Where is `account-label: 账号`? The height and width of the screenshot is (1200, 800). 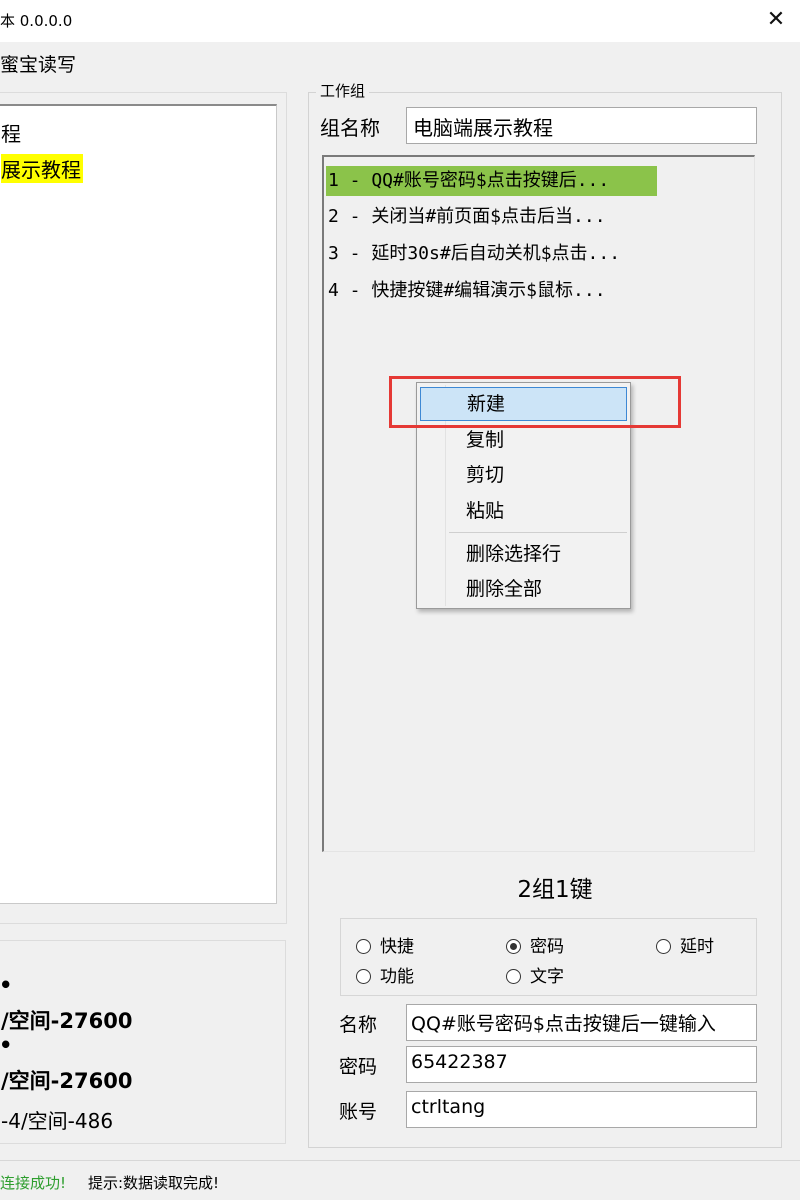
account-label: 账号 is located at coordinates (358, 1112).